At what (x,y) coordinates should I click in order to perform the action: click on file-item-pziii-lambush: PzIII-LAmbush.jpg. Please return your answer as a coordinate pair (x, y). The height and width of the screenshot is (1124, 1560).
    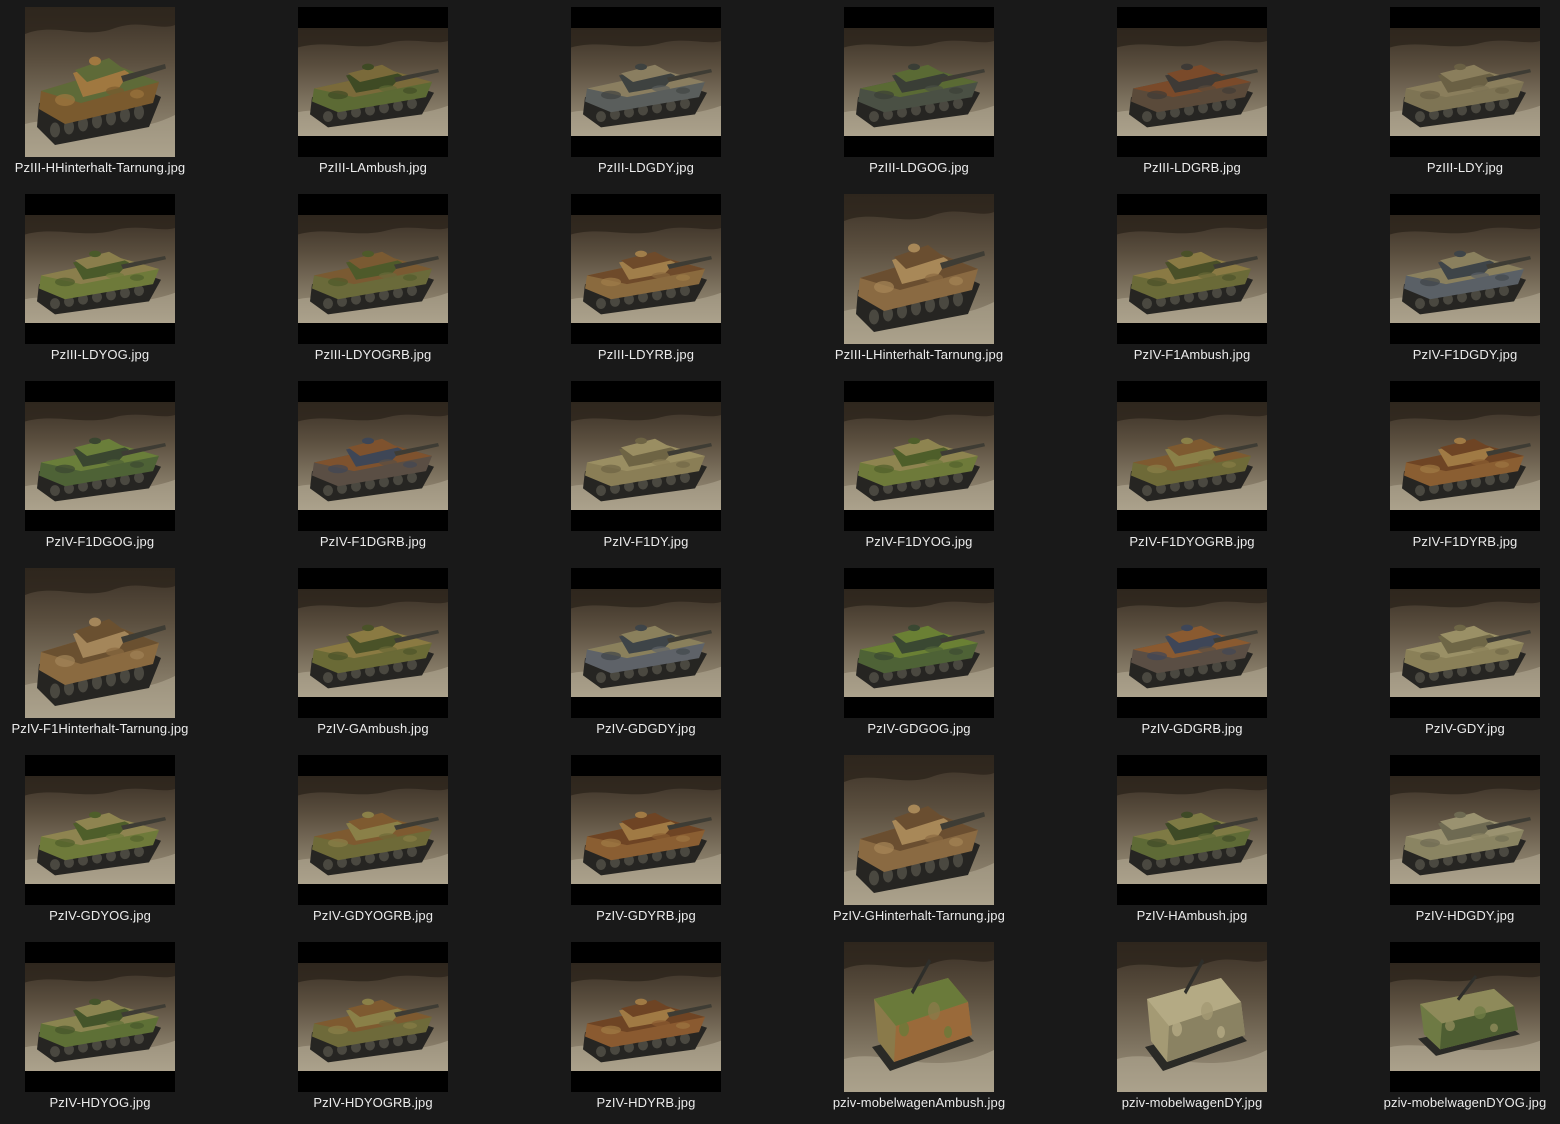
    Looking at the image, I should click on (373, 93).